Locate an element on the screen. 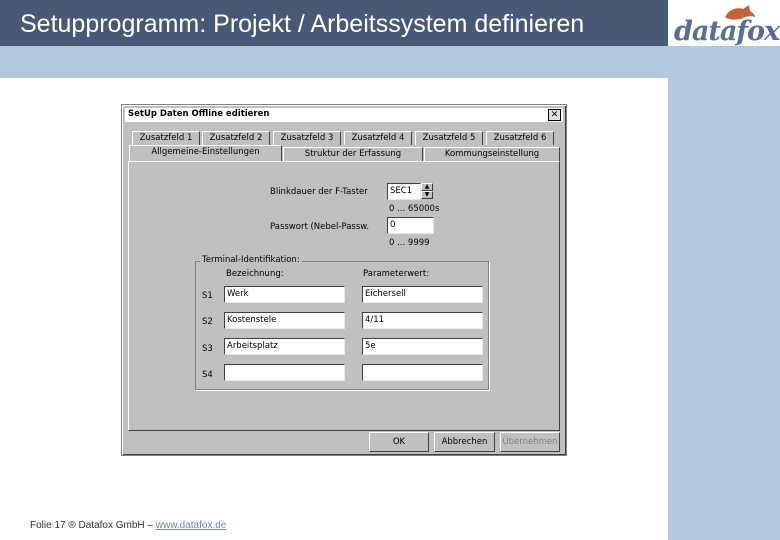 The width and height of the screenshot is (780, 540). bezeichnung-input-s4 is located at coordinates (284, 372).